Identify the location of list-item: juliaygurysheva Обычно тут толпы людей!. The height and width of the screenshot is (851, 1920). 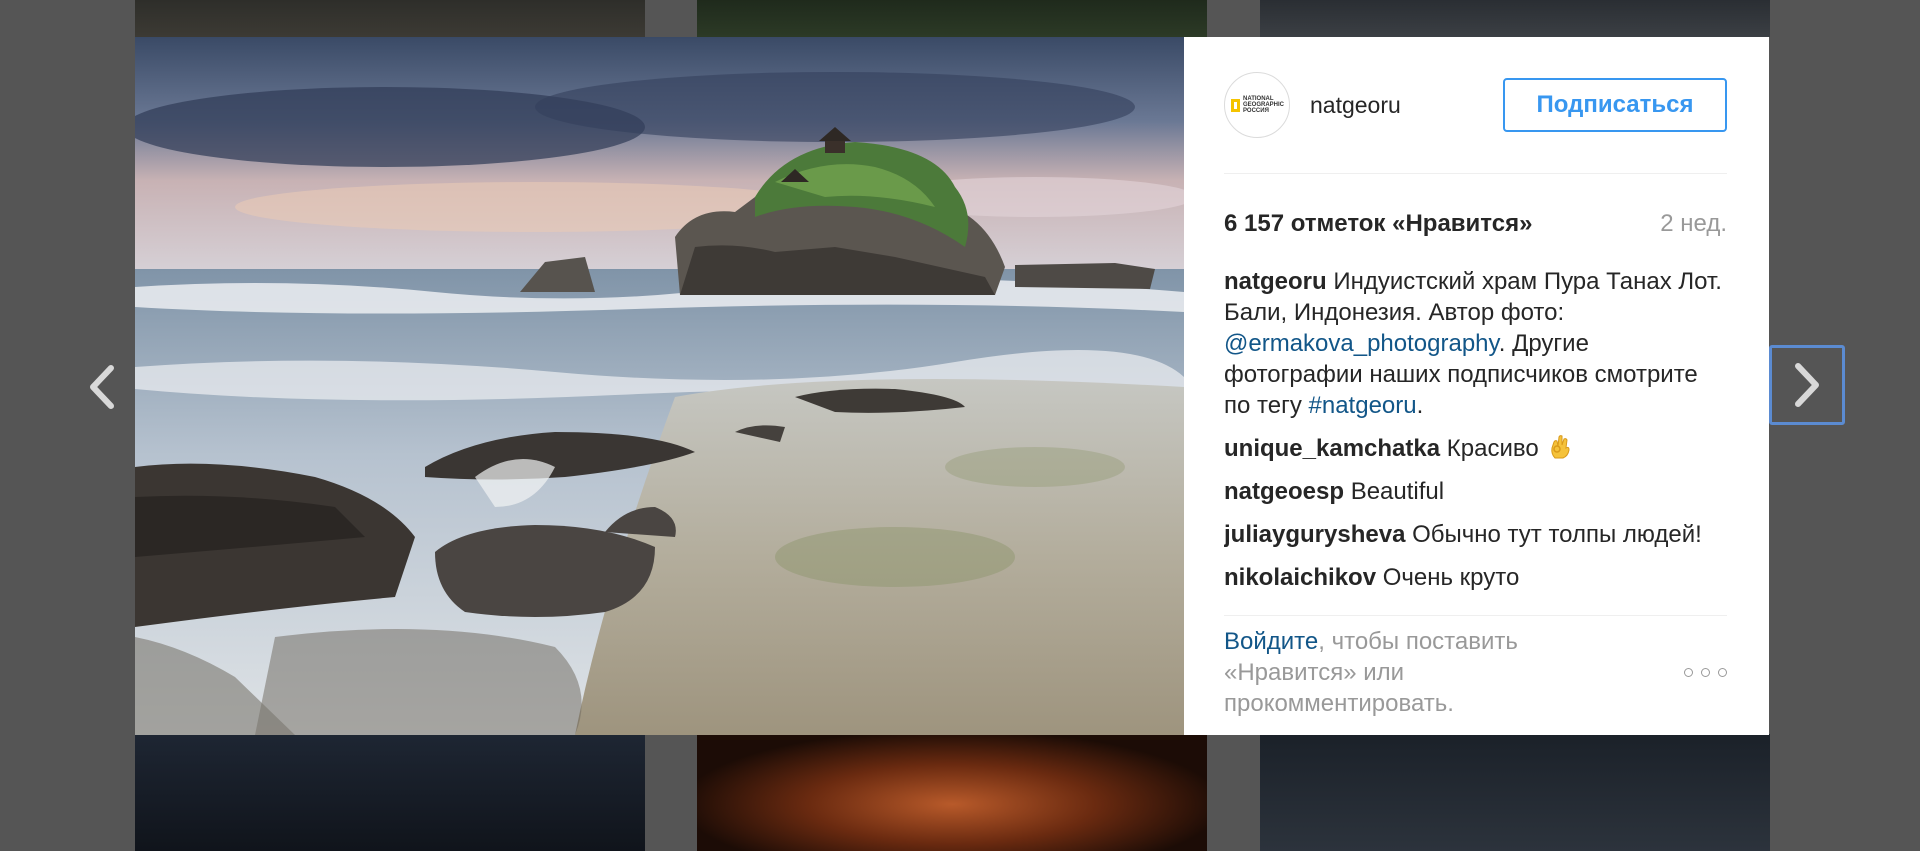
(1475, 534).